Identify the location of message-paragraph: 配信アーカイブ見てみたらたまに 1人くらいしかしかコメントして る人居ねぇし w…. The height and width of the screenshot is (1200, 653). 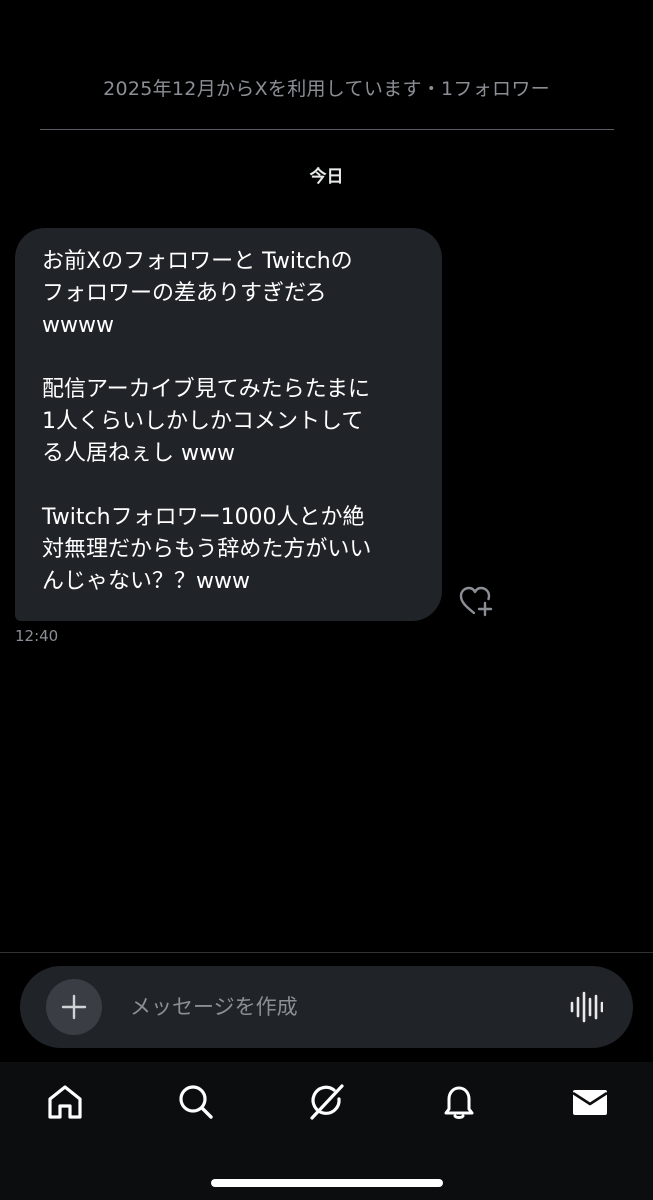
(206, 421).